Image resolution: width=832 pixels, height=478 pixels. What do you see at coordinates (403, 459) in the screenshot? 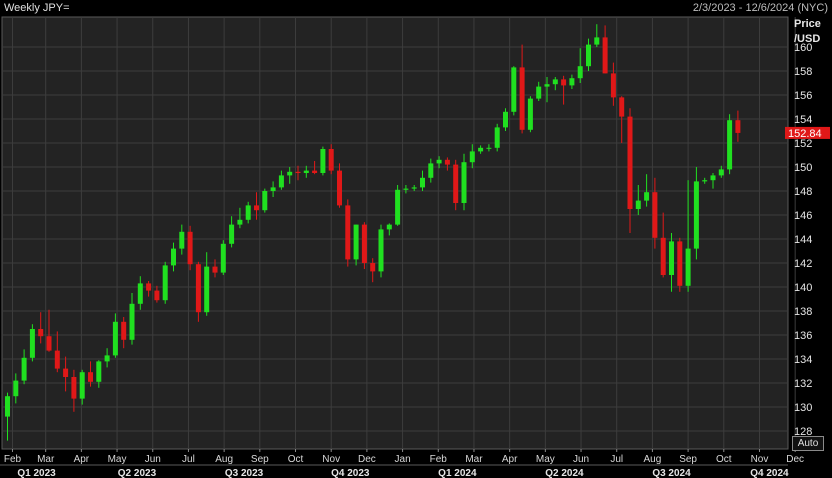
I see `month-label: Jan` at bounding box center [403, 459].